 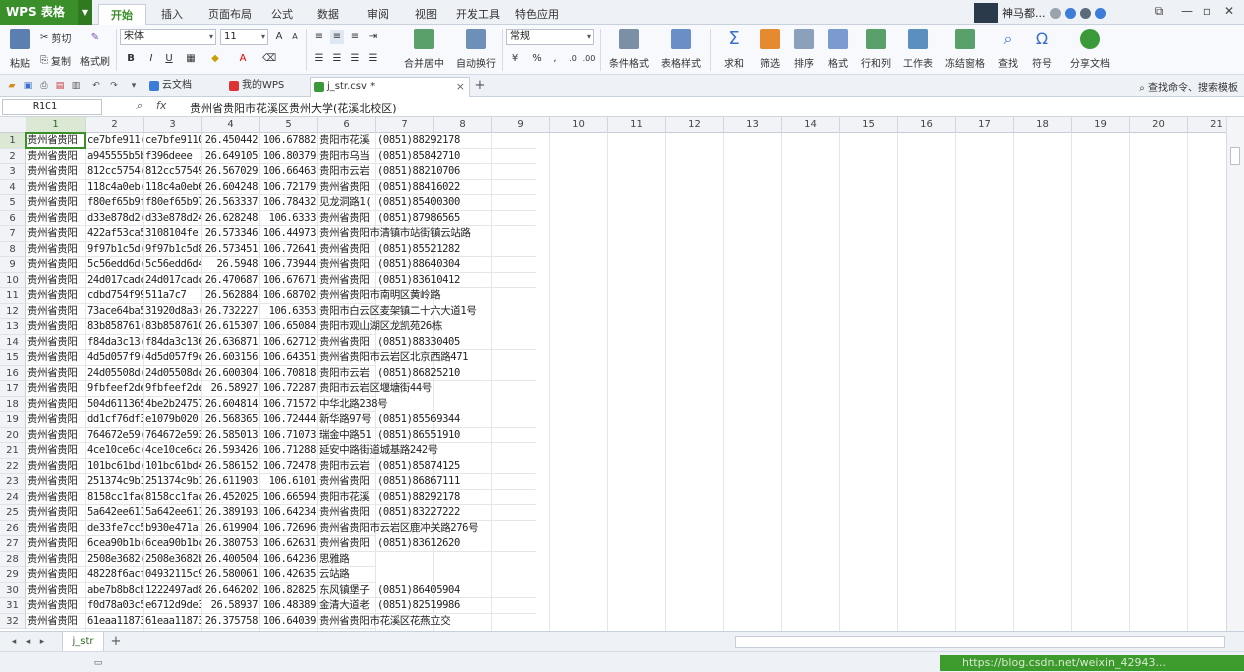 What do you see at coordinates (463, 125) in the screenshot?
I see `column-header: 8` at bounding box center [463, 125].